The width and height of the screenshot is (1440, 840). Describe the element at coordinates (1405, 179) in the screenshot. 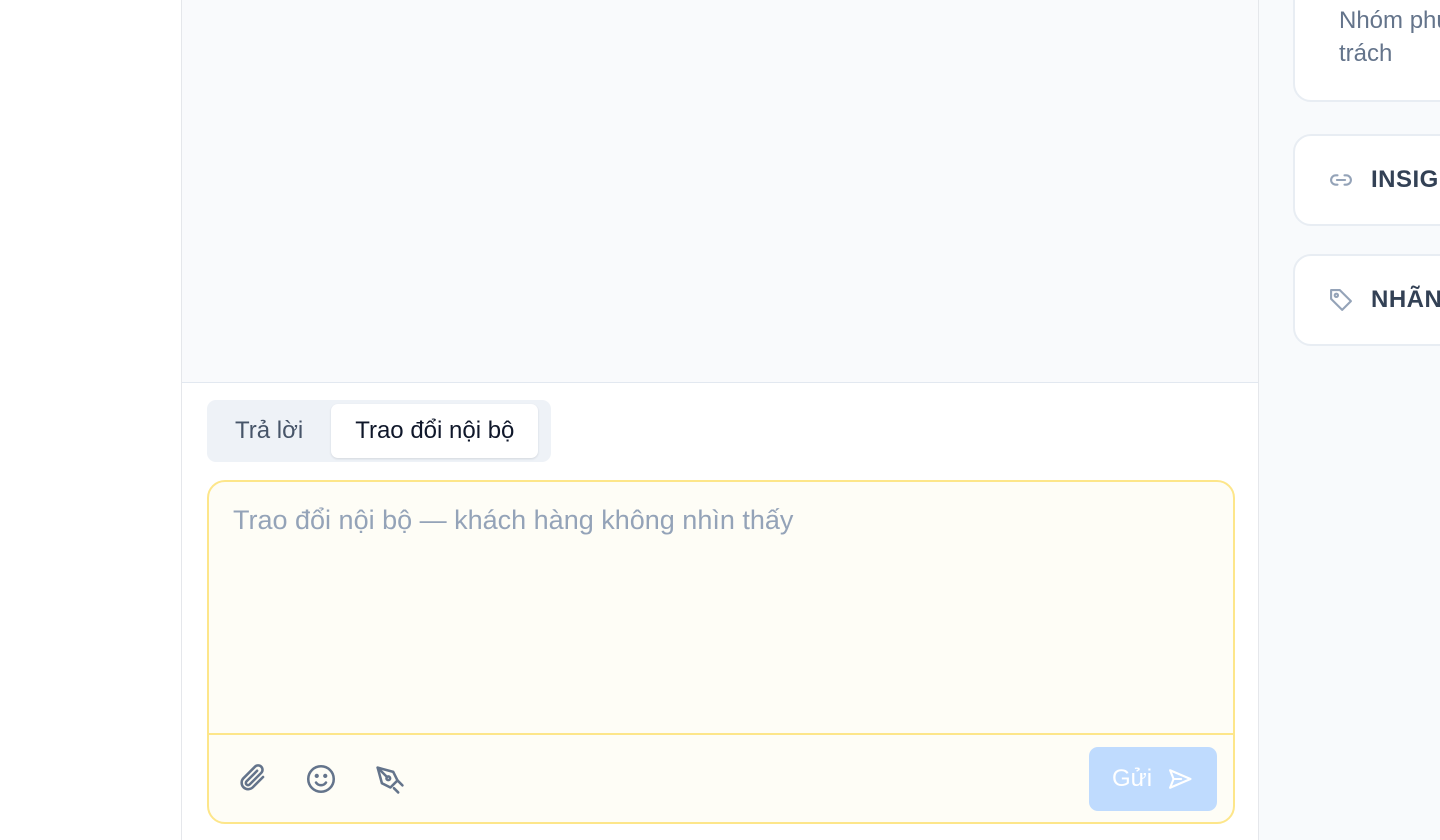

I see `insight-section-title: INSIGHT` at that location.